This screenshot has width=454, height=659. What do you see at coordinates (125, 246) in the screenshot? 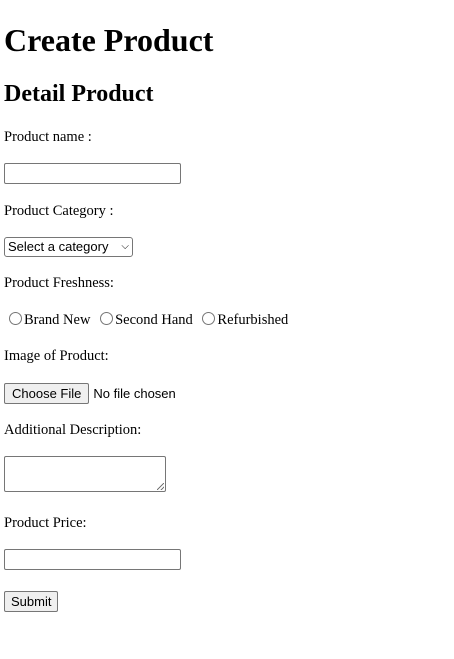
I see `chevron-down-icon: ⌵` at bounding box center [125, 246].